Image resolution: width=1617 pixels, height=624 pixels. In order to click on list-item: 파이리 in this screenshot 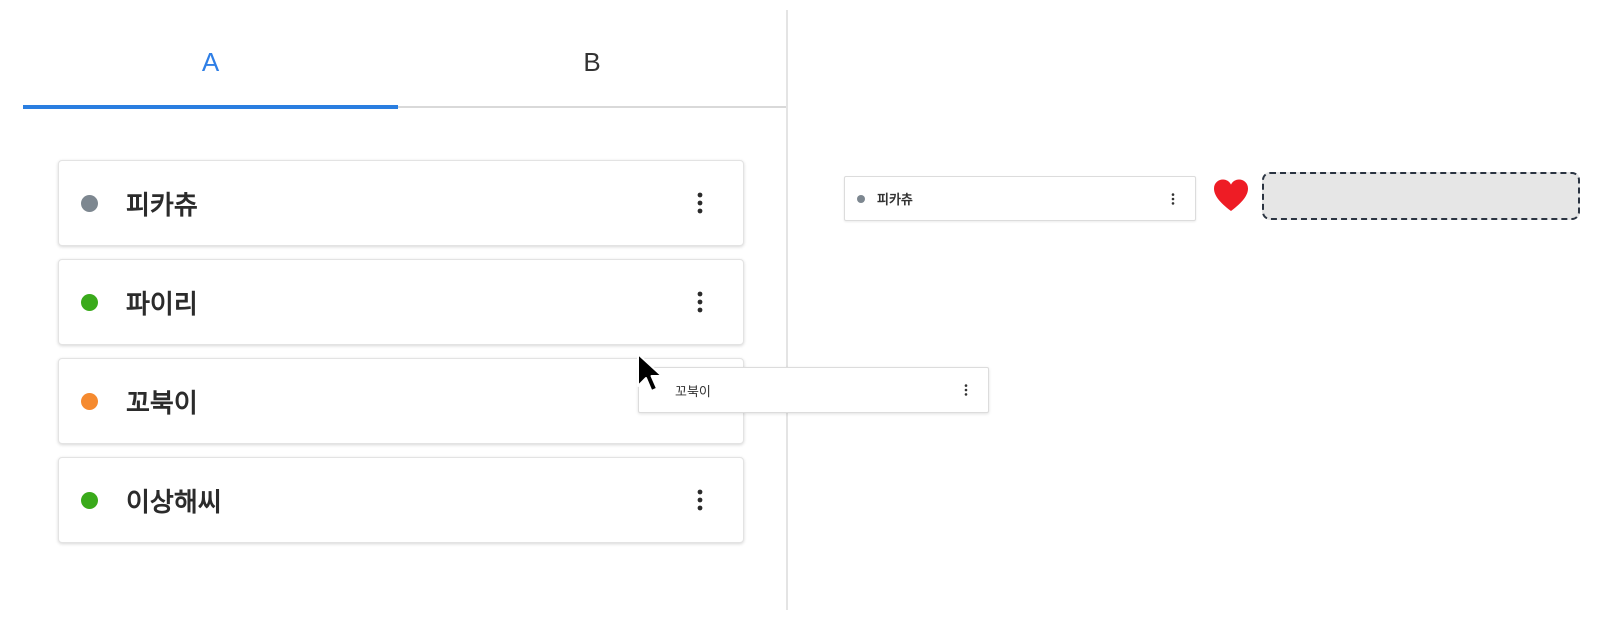, I will do `click(401, 302)`.